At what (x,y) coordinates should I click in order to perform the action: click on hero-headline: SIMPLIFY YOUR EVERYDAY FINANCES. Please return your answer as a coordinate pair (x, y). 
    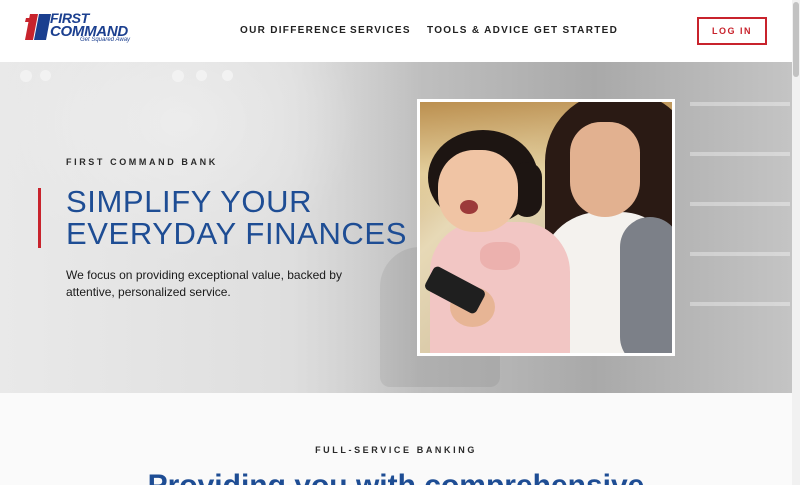
    Looking at the image, I should click on (236, 218).